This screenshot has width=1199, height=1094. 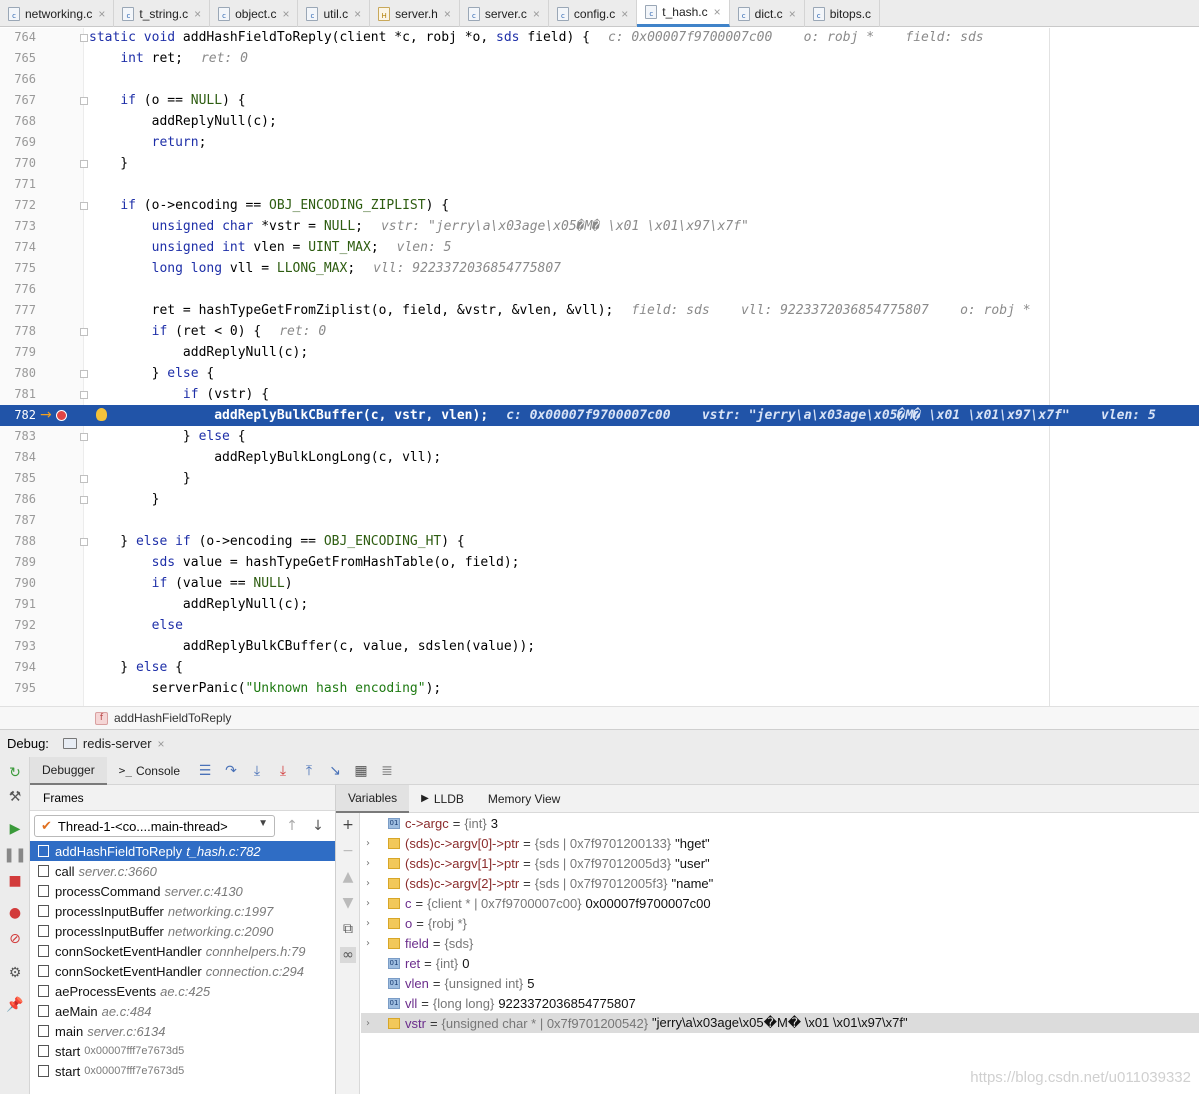 I want to click on line-number: 795, so click(x=18, y=688).